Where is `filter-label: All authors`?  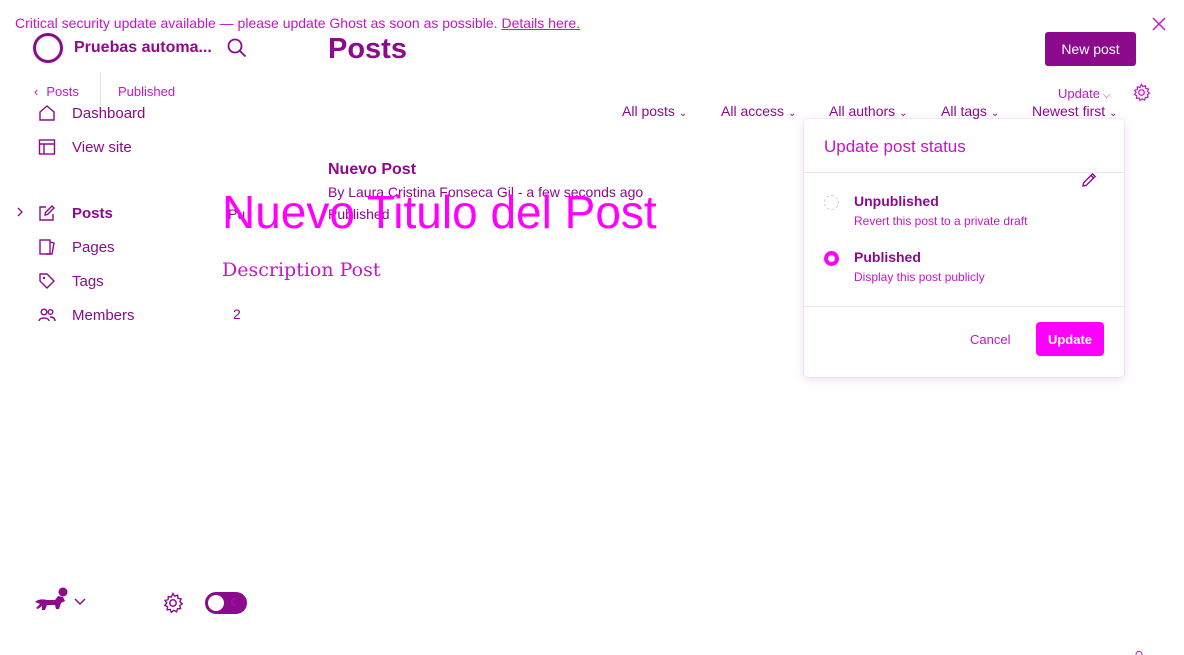
filter-label: All authors is located at coordinates (862, 111).